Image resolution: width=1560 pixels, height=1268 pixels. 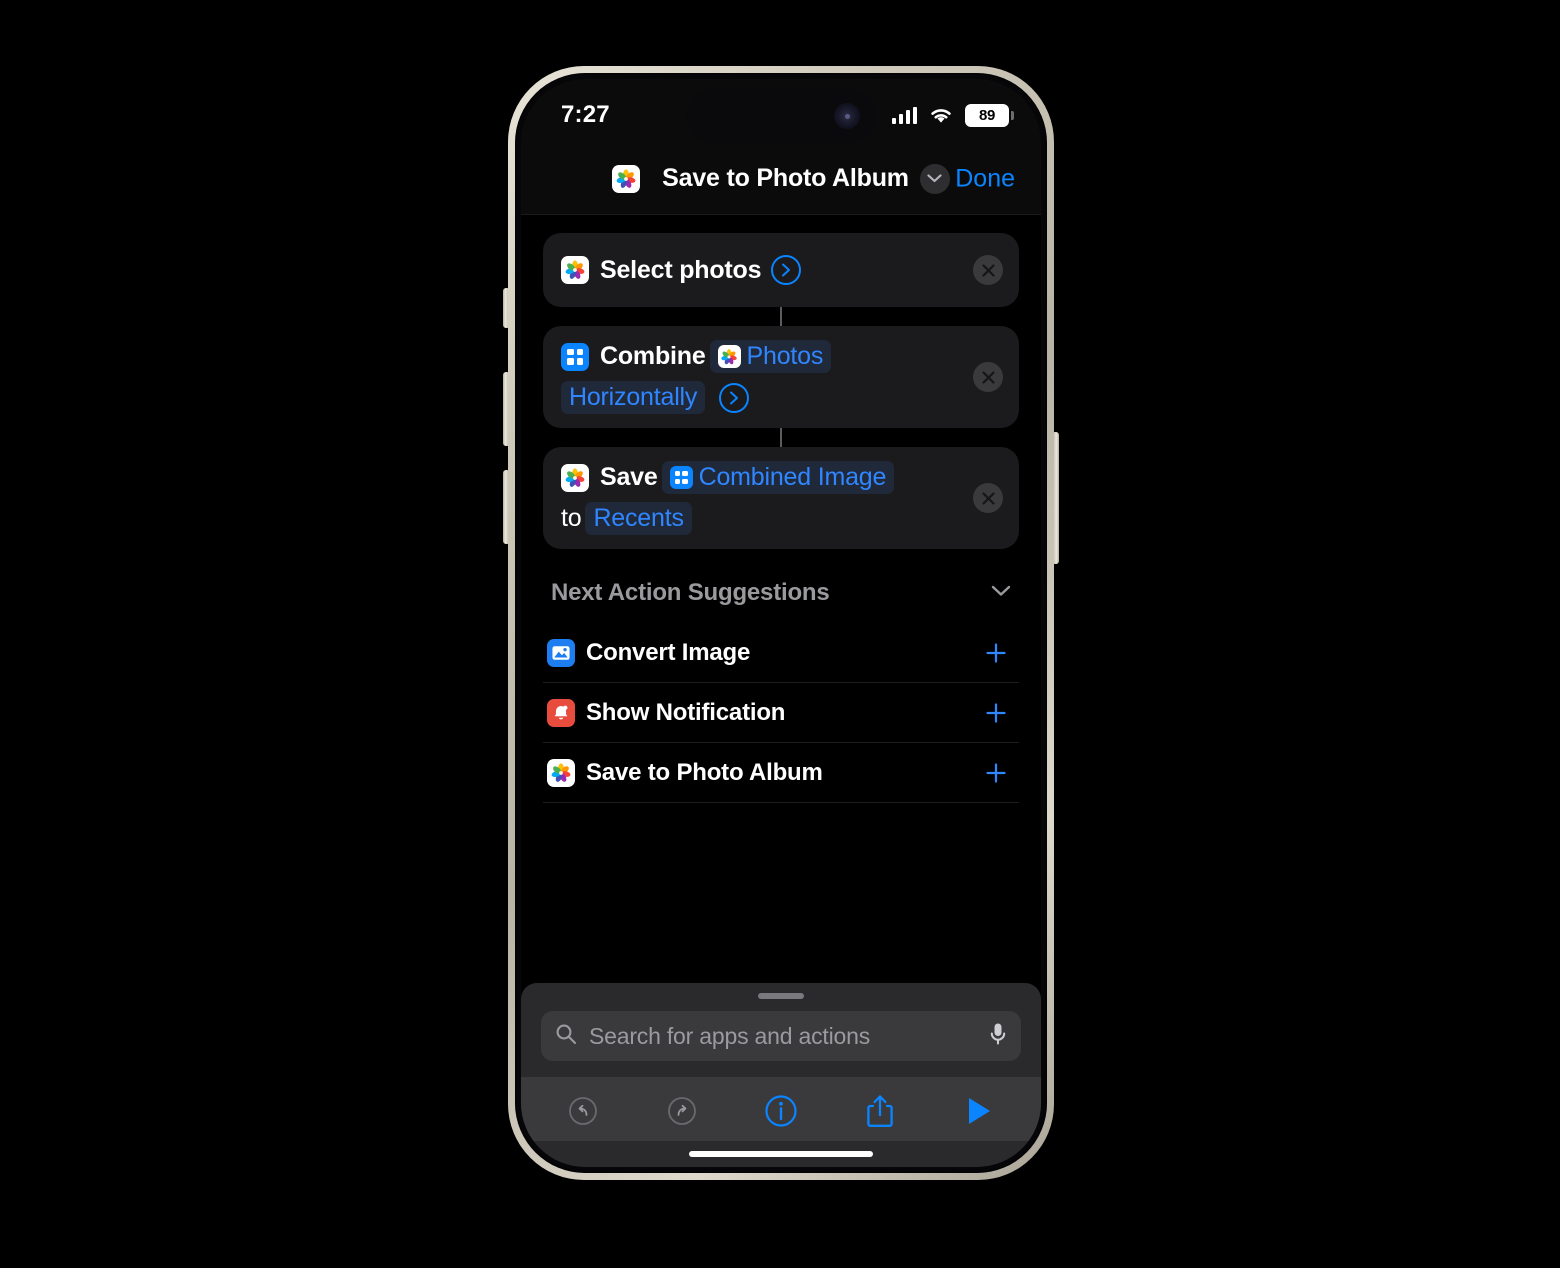 I want to click on shortcut-title-group: Save to Photo Album, so click(x=781, y=178).